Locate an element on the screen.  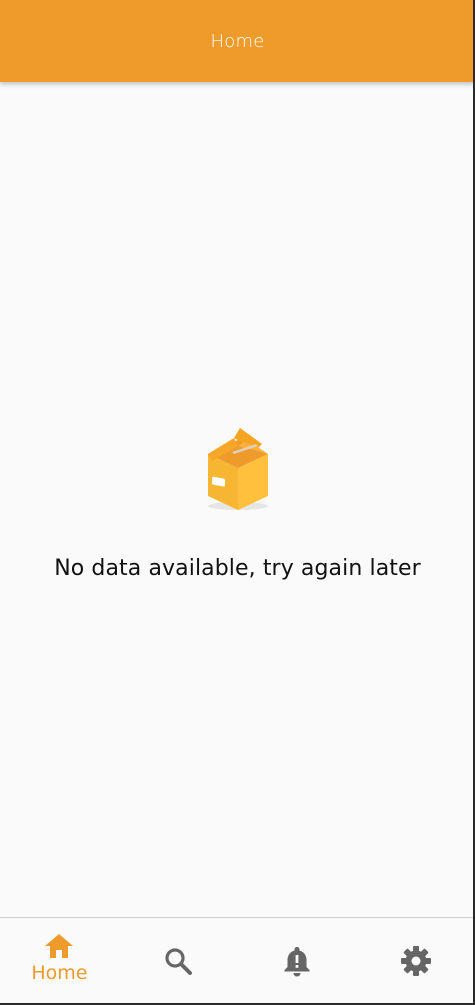
nav-item-notifications is located at coordinates (297, 960).